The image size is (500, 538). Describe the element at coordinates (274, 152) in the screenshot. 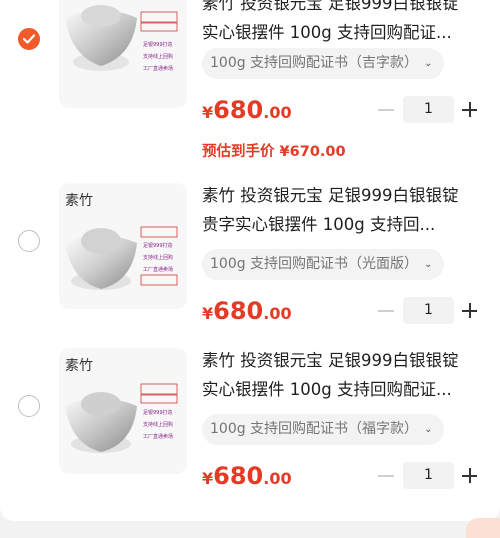

I see `estimated-price: 预估到手价 ¥670.00` at that location.